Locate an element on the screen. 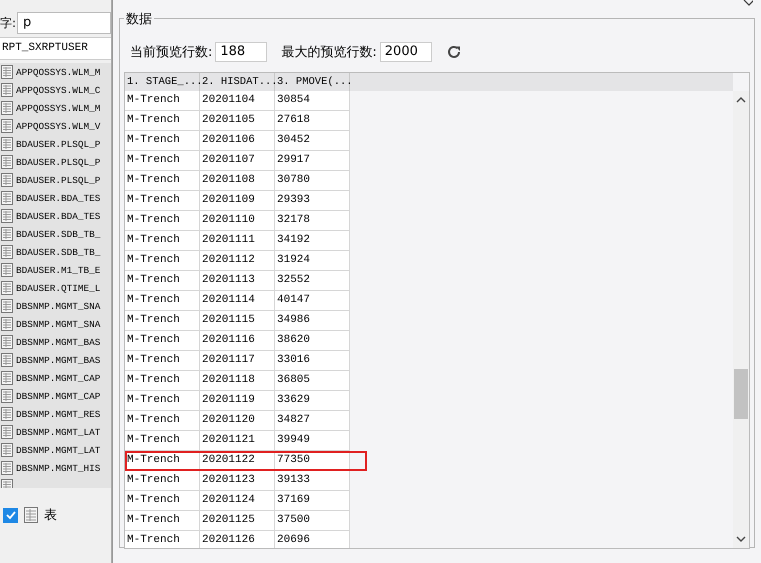 The height and width of the screenshot is (563, 761). table-row: M-Trench 20201115 34986 is located at coordinates (246, 321).